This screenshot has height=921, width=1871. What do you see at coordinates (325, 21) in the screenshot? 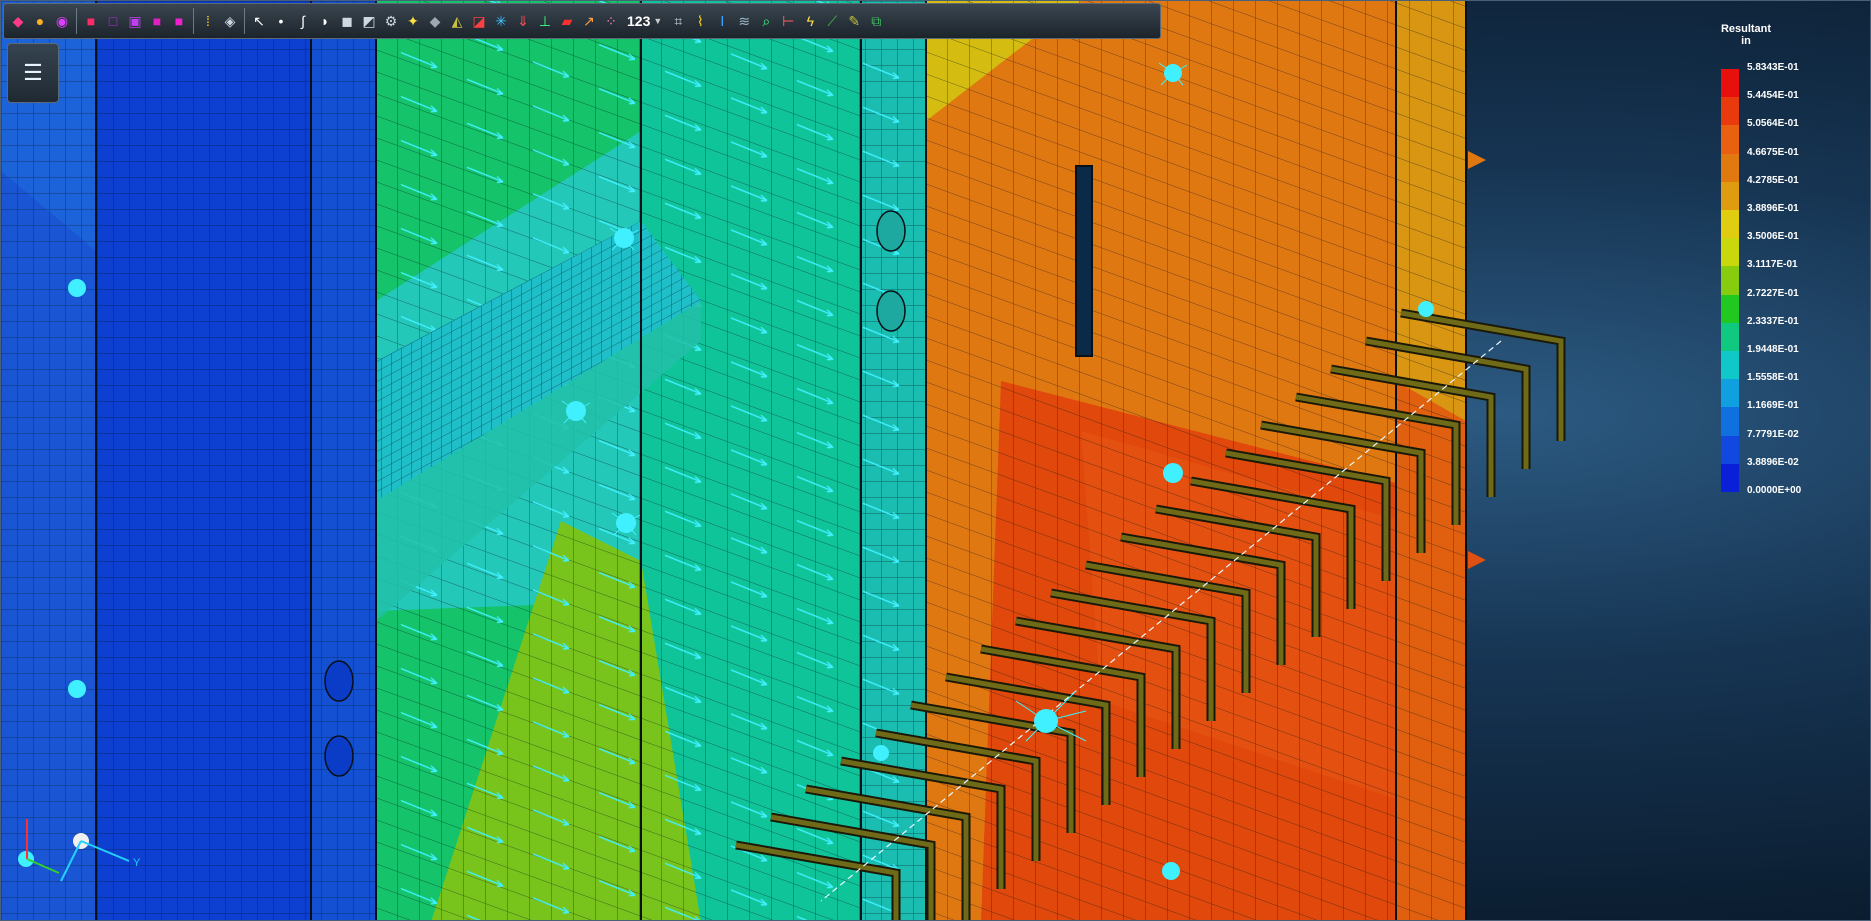
I see `surface-icon: ◗` at bounding box center [325, 21].